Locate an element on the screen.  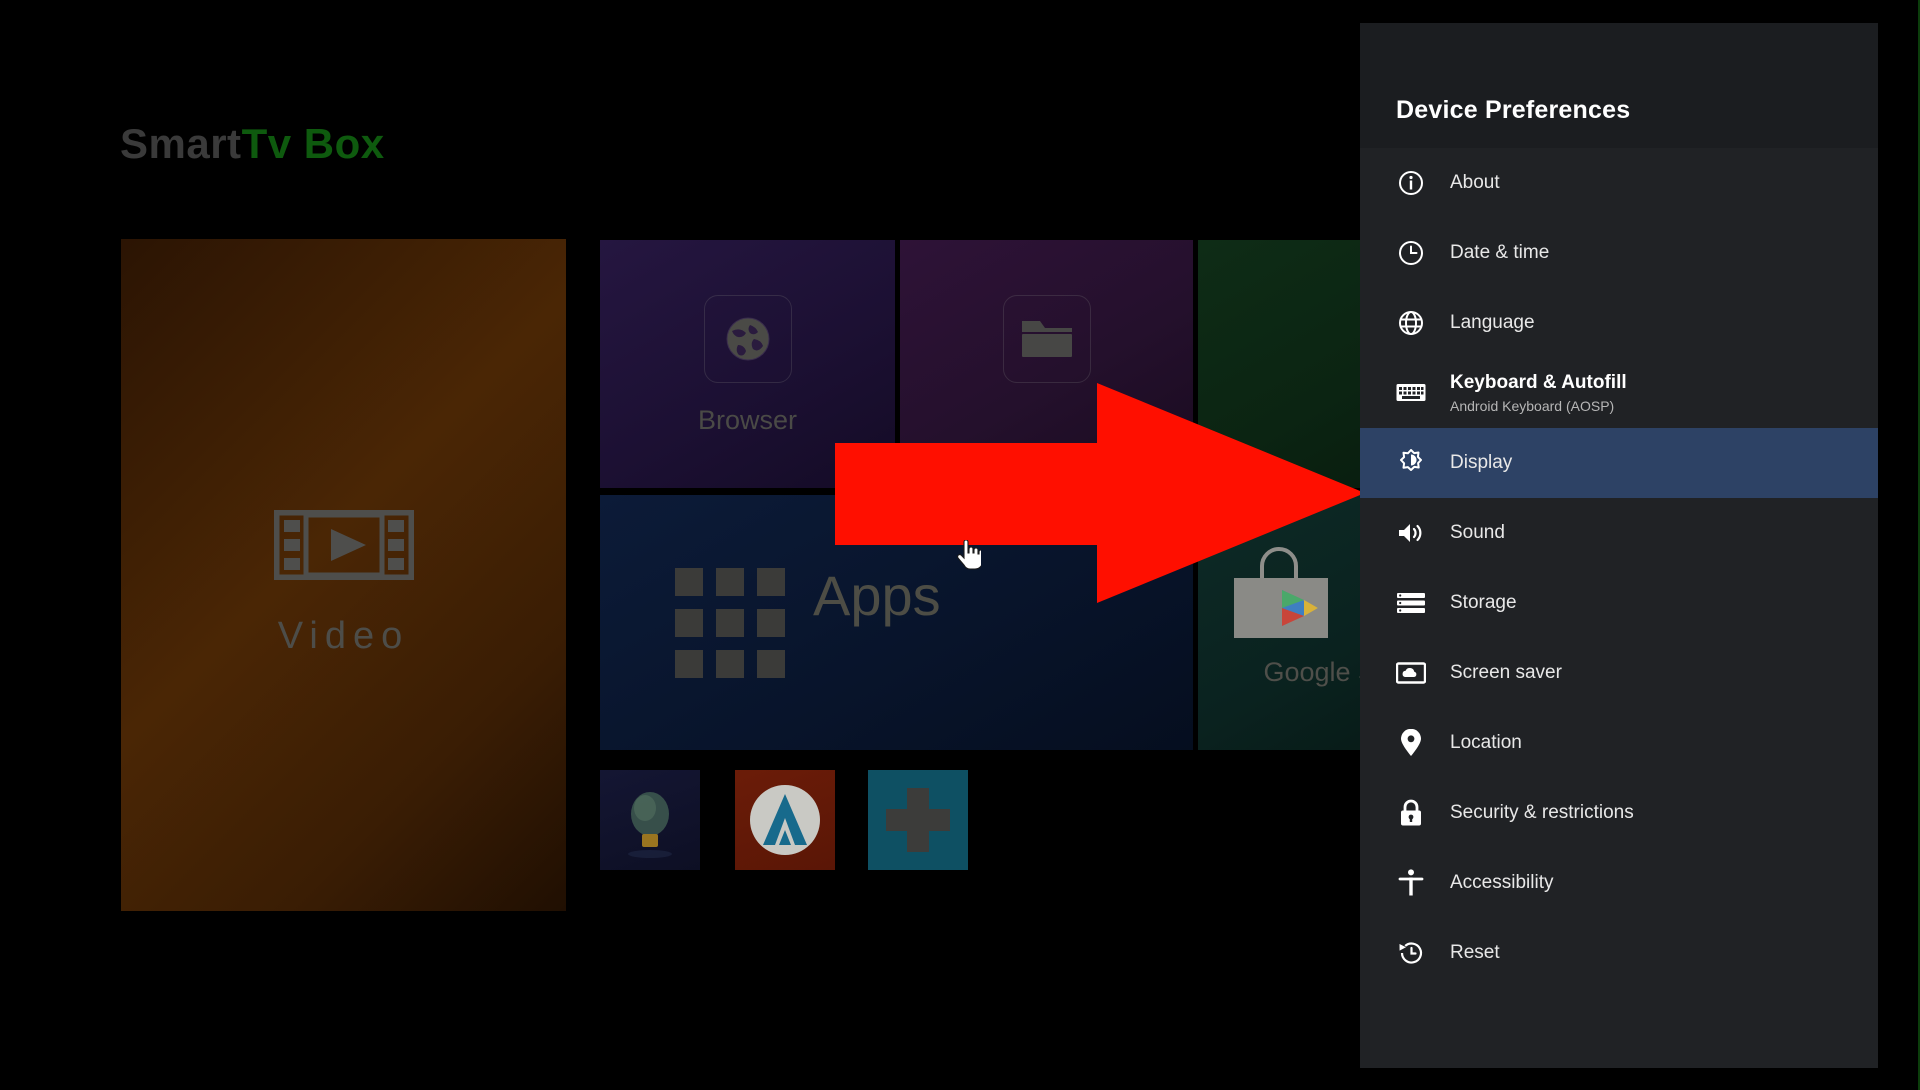
clock-icon is located at coordinates (1411, 253).